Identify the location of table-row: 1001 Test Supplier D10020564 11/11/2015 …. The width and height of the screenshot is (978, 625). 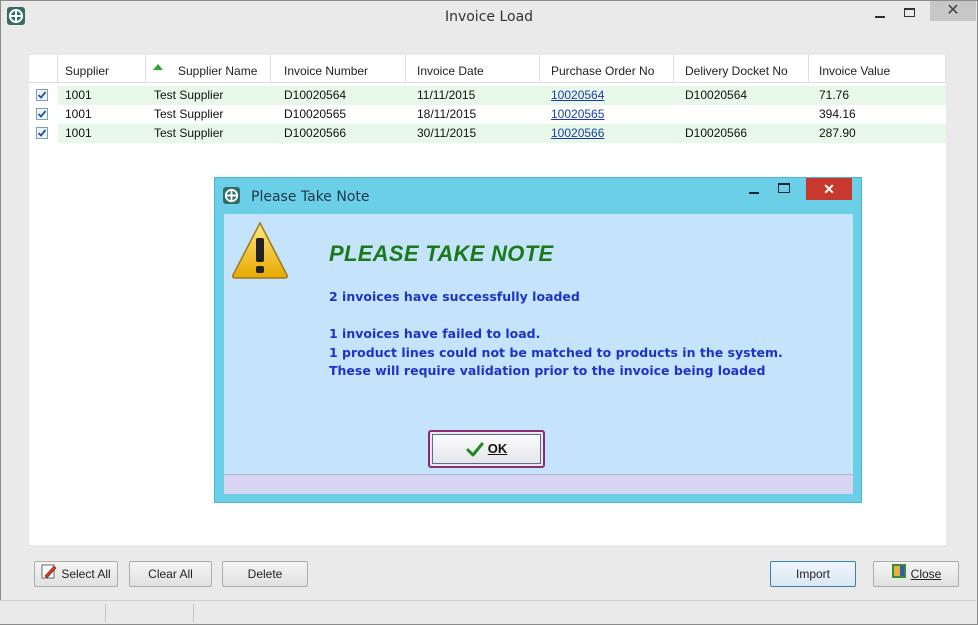
(502, 95).